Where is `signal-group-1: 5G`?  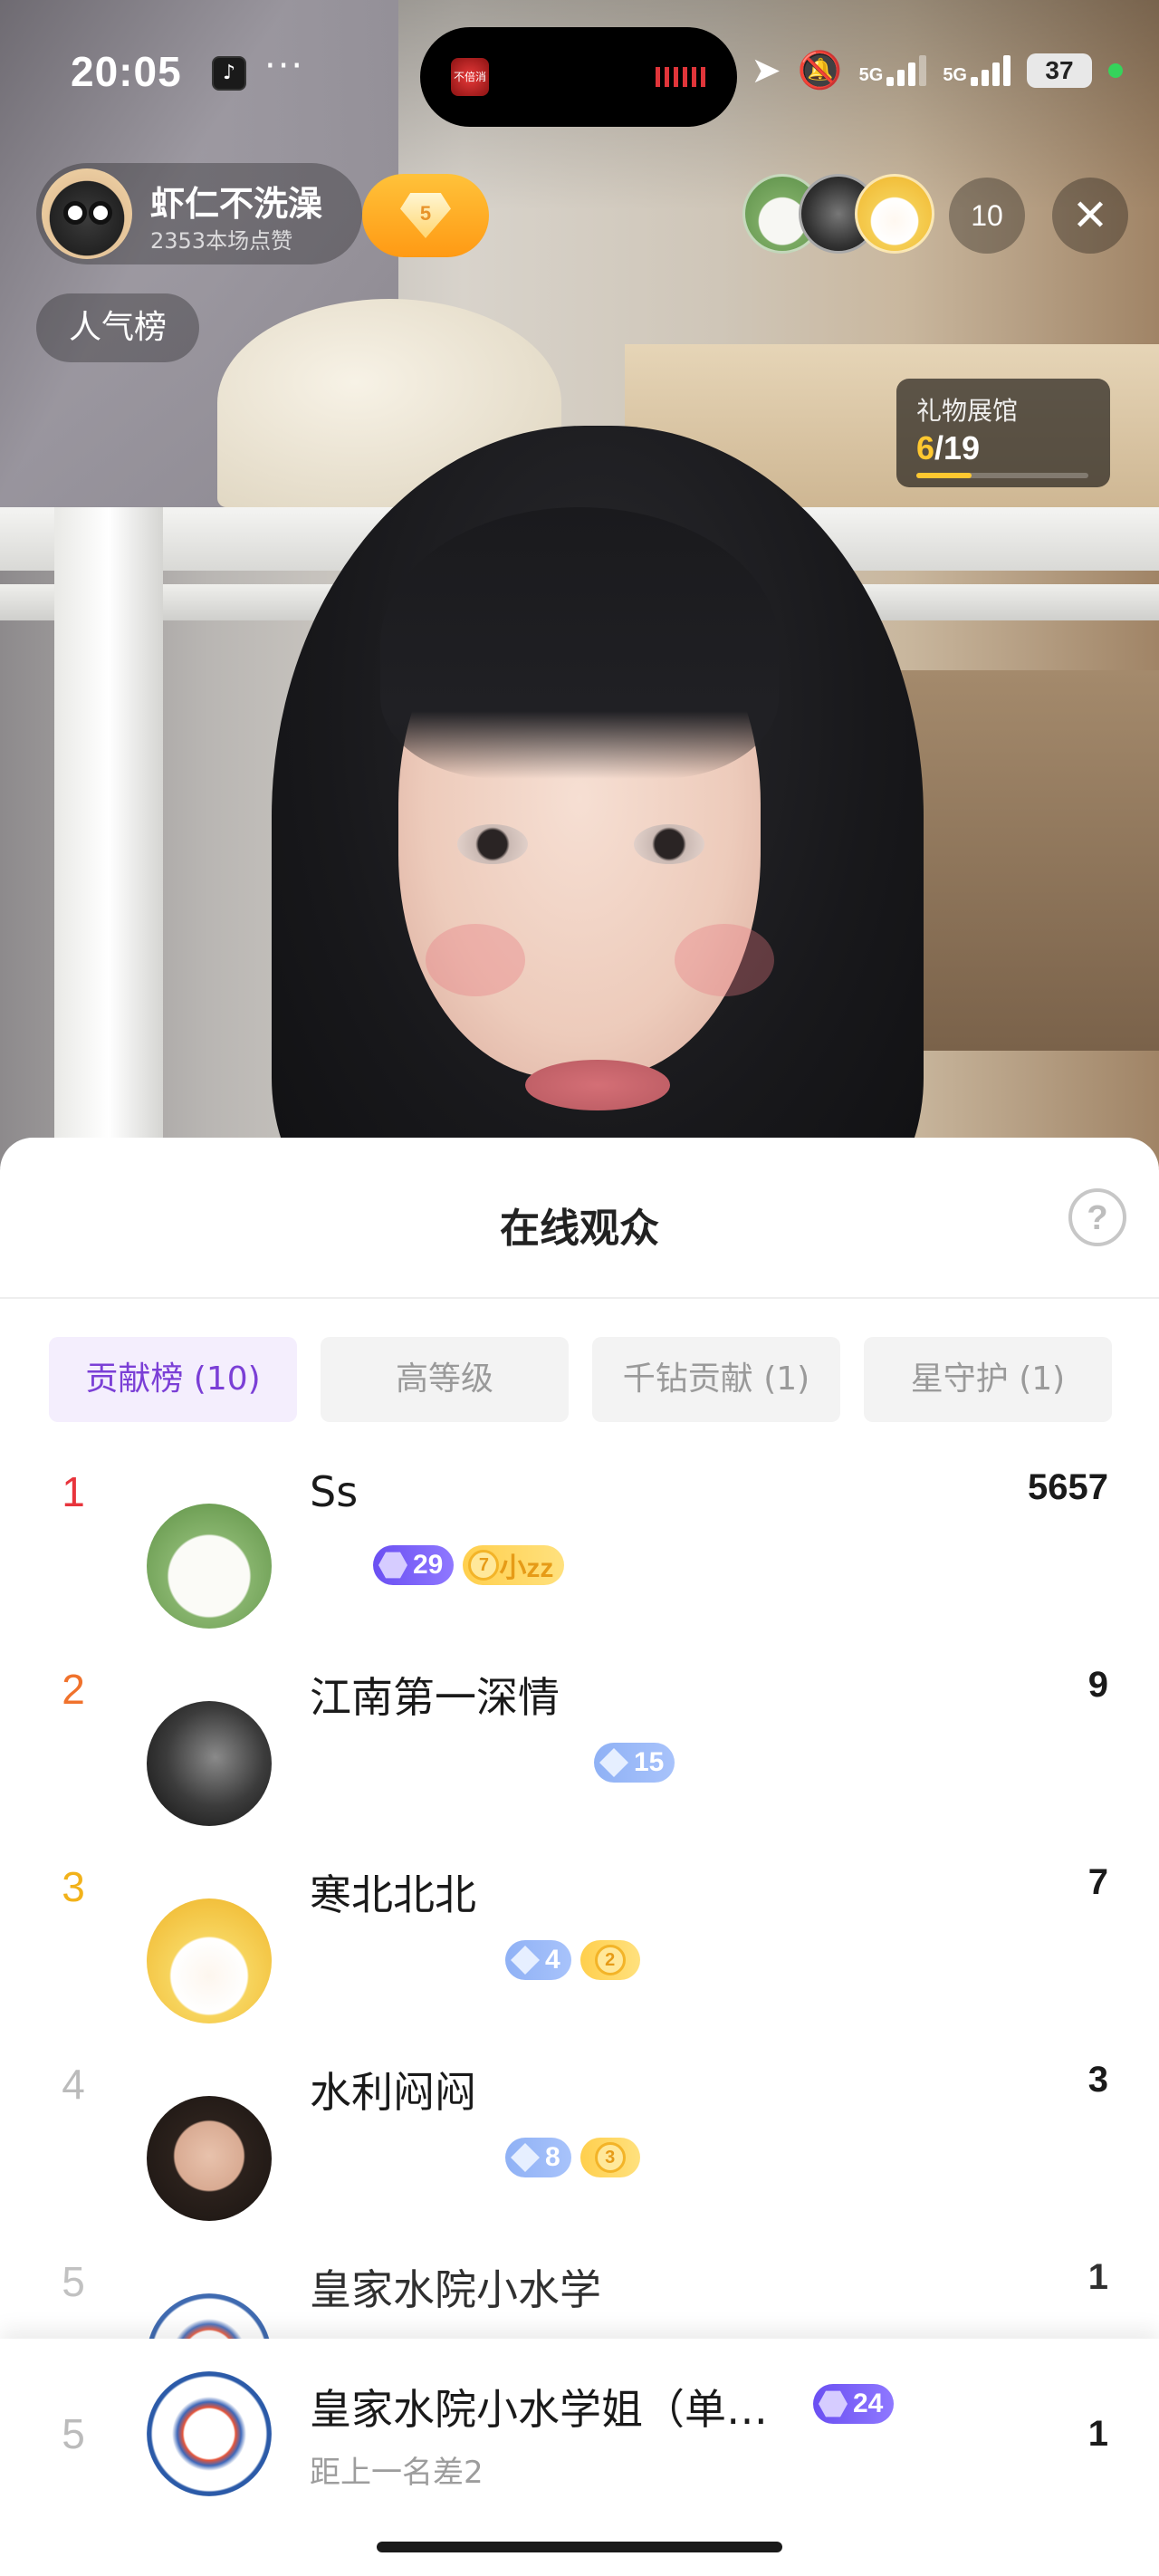
signal-group-1: 5G is located at coordinates (893, 70).